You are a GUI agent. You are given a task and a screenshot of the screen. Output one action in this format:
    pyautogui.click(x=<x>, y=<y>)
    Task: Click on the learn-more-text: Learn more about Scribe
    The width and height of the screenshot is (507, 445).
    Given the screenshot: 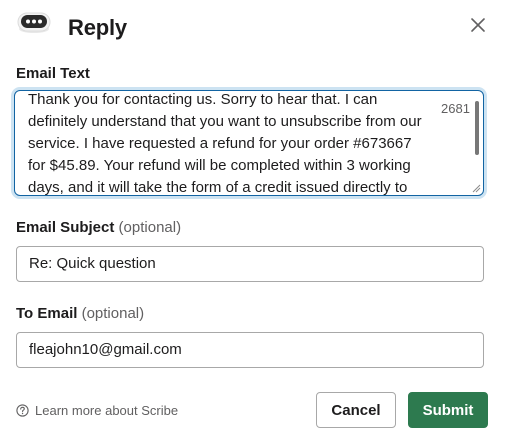 What is the action you would take?
    pyautogui.click(x=107, y=410)
    